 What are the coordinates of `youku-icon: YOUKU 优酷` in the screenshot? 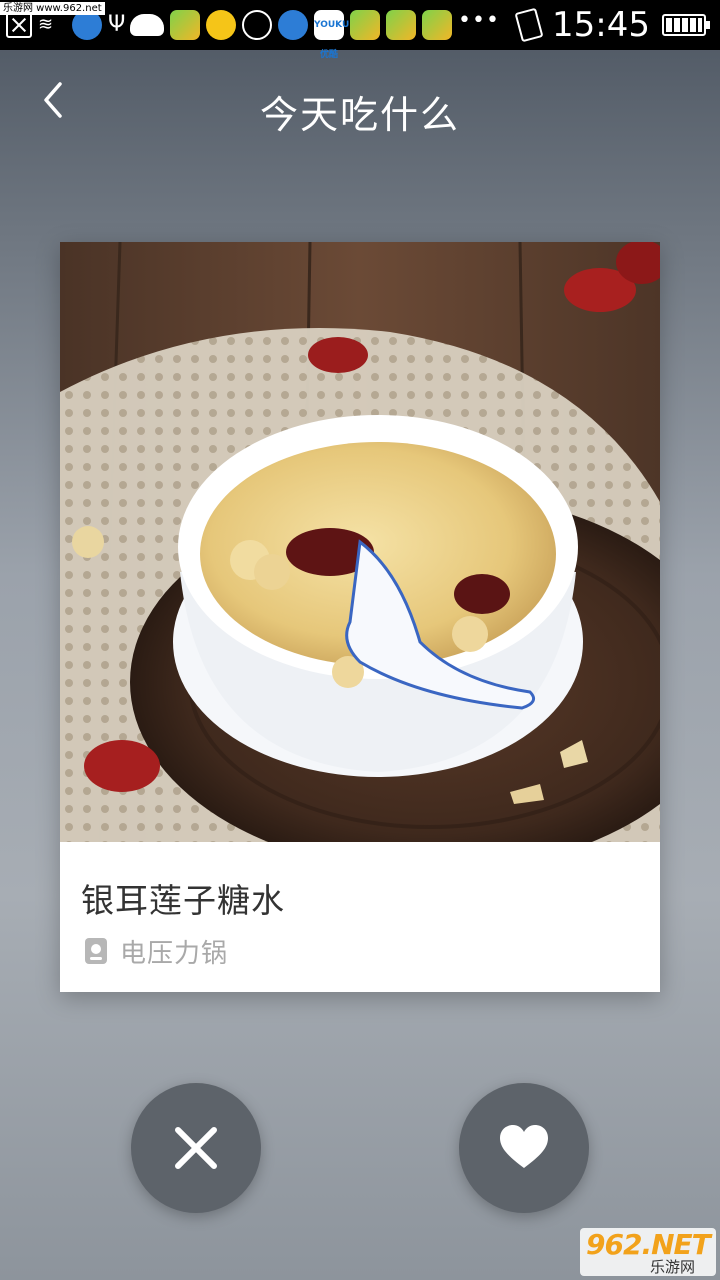 It's located at (331, 35).